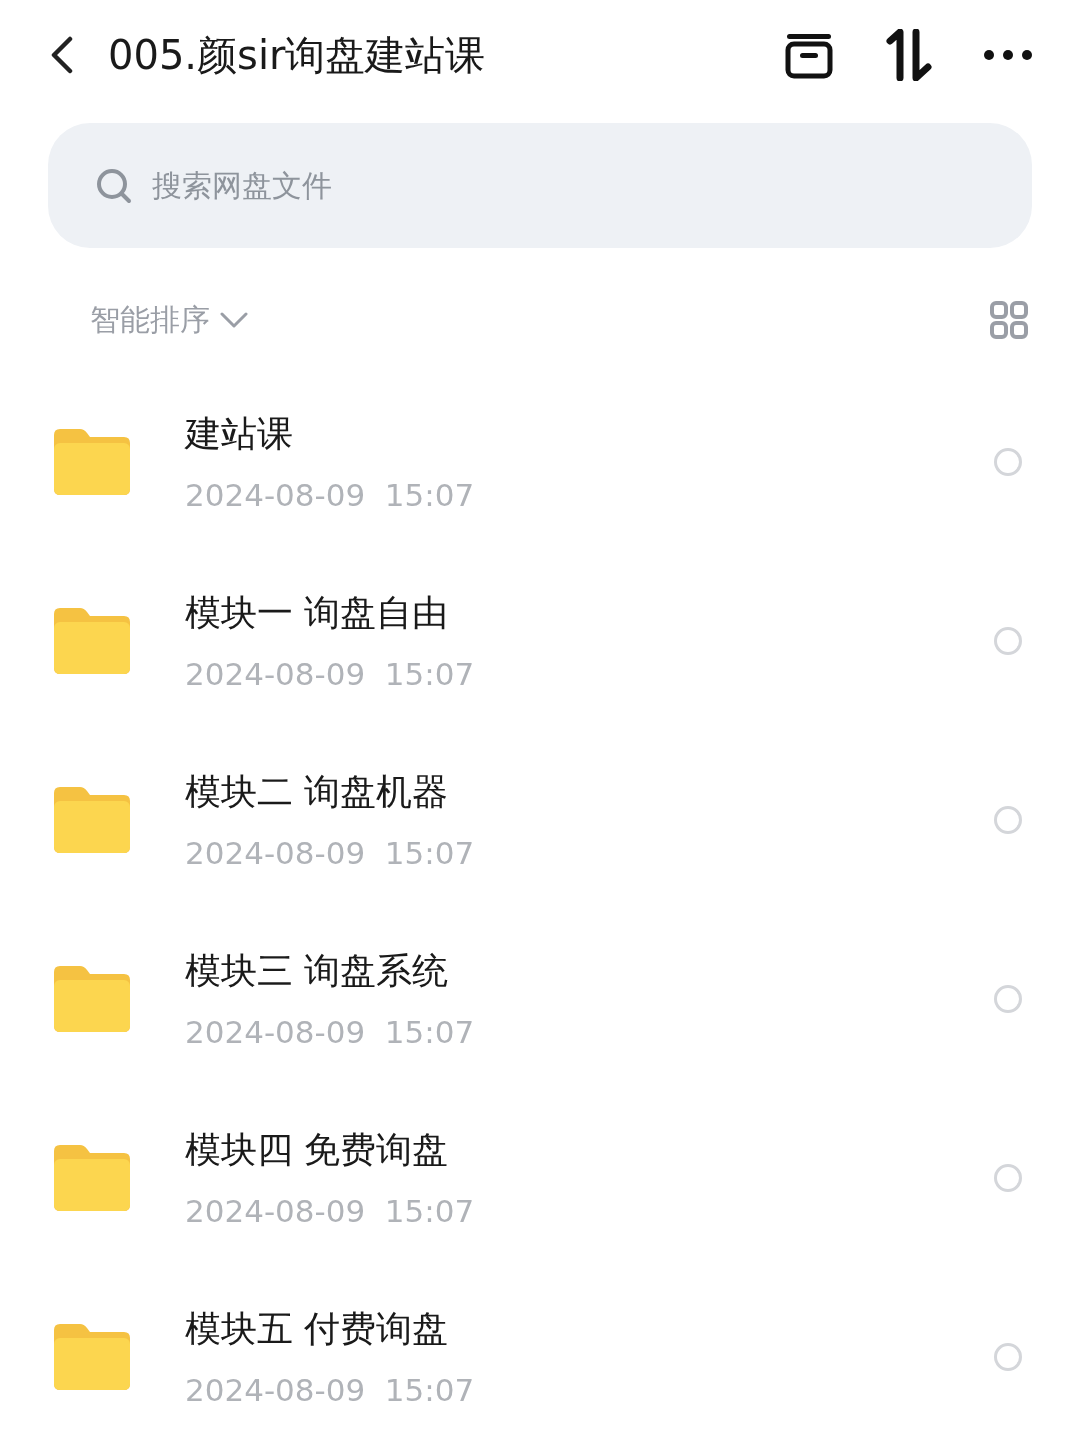  Describe the element at coordinates (169, 320) in the screenshot. I see `sort-dropdown: 智能排序` at that location.